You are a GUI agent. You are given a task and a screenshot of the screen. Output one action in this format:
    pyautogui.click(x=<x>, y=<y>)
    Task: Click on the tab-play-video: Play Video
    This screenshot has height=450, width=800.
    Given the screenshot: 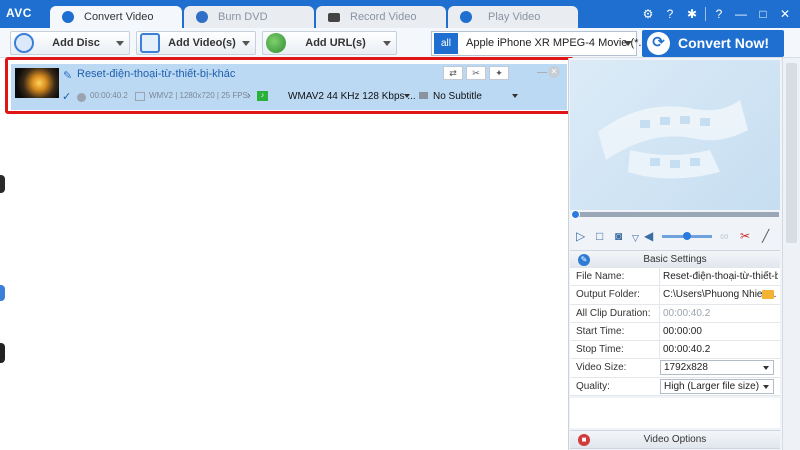 What is the action you would take?
    pyautogui.click(x=513, y=17)
    